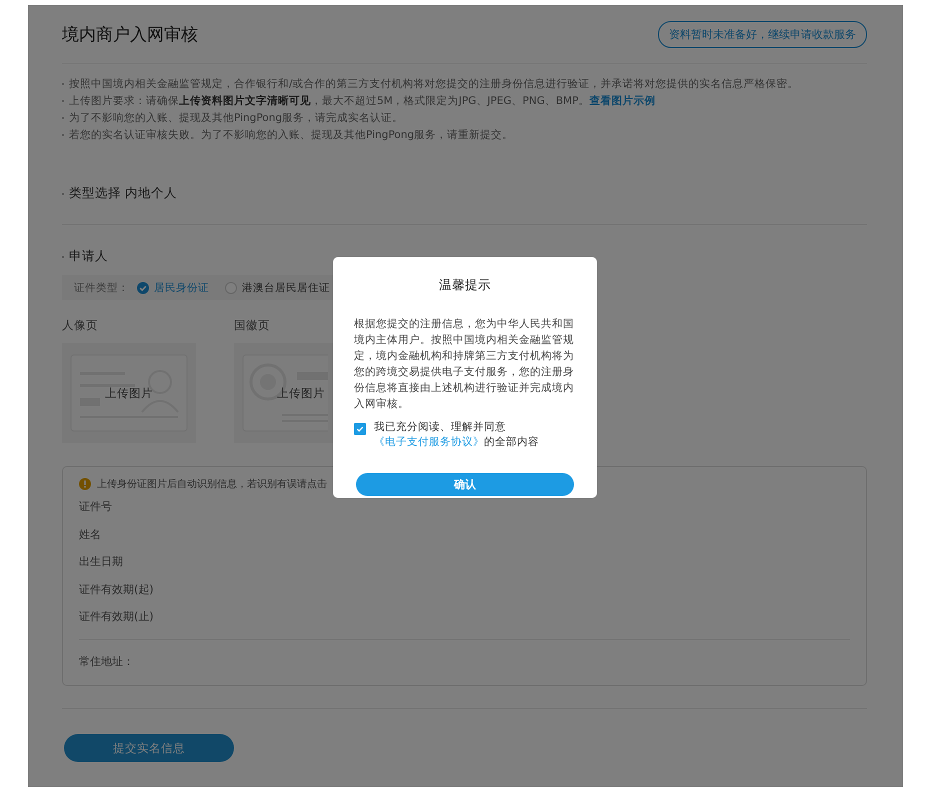 This screenshot has height=806, width=945. What do you see at coordinates (277, 287) in the screenshot?
I see `id-type-radio: 港澳台居民居住证` at bounding box center [277, 287].